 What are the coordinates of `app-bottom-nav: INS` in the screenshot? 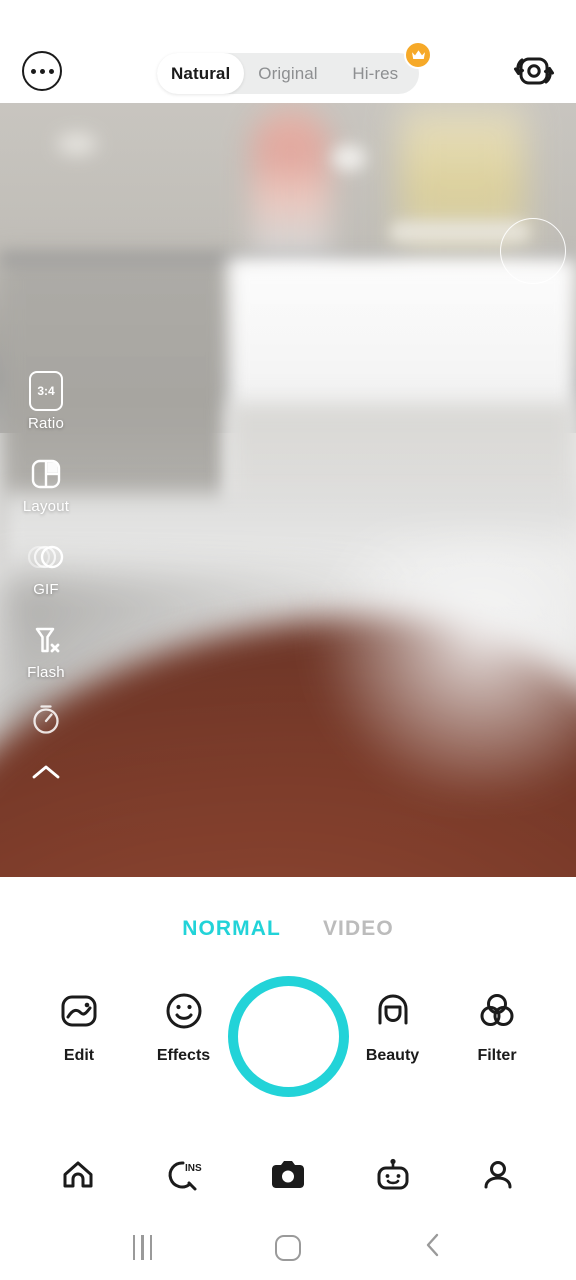 It's located at (288, 1177).